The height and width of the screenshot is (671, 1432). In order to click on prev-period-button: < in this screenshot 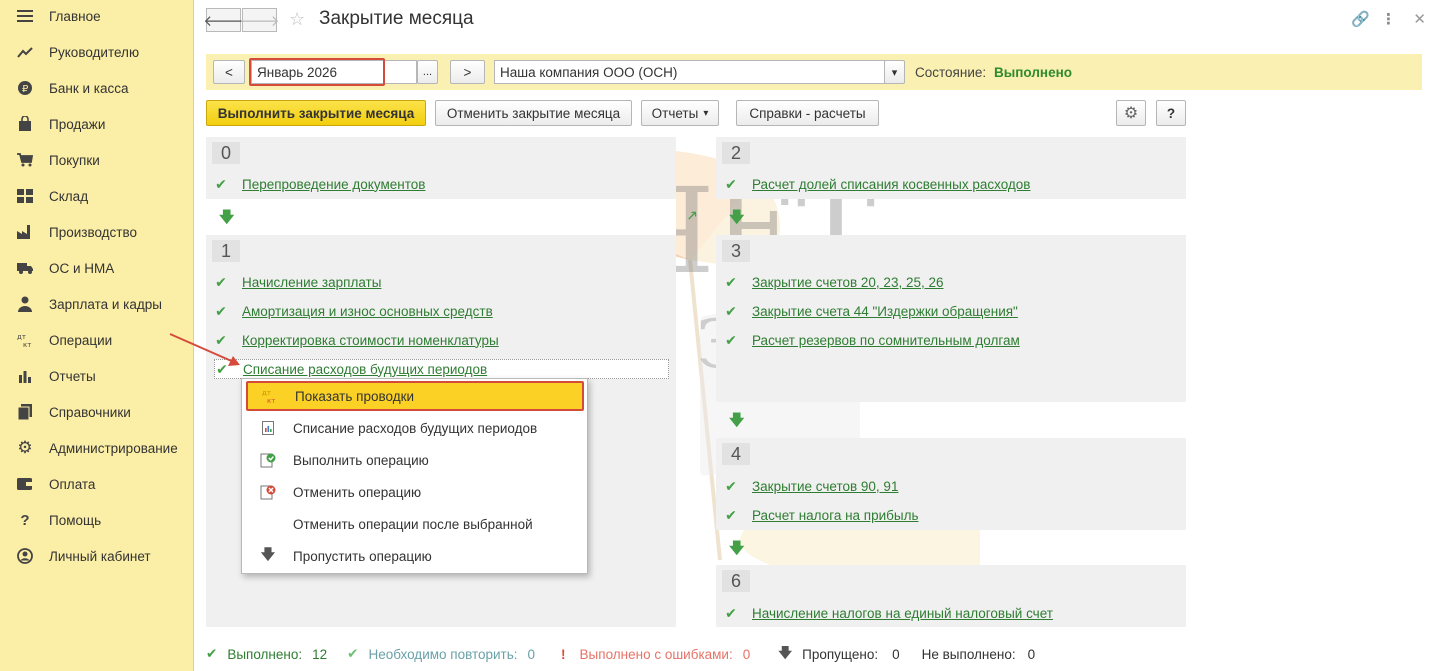, I will do `click(229, 72)`.